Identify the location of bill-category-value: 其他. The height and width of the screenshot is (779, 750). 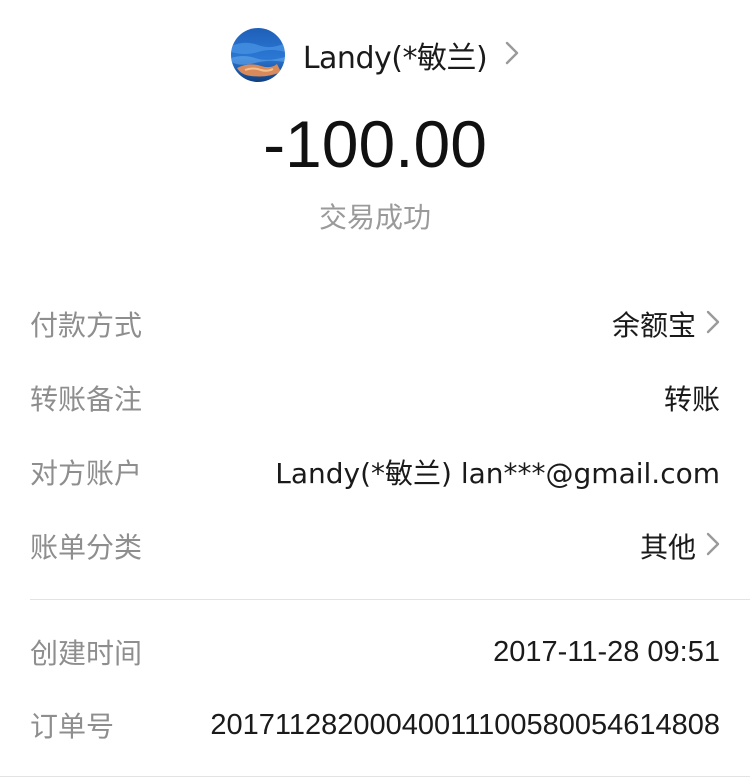
(667, 547).